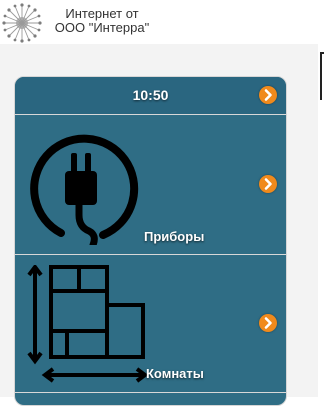 The width and height of the screenshot is (325, 406). Describe the element at coordinates (102, 27) in the screenshot. I see `header-title-line2: ООО "Интерра"` at that location.